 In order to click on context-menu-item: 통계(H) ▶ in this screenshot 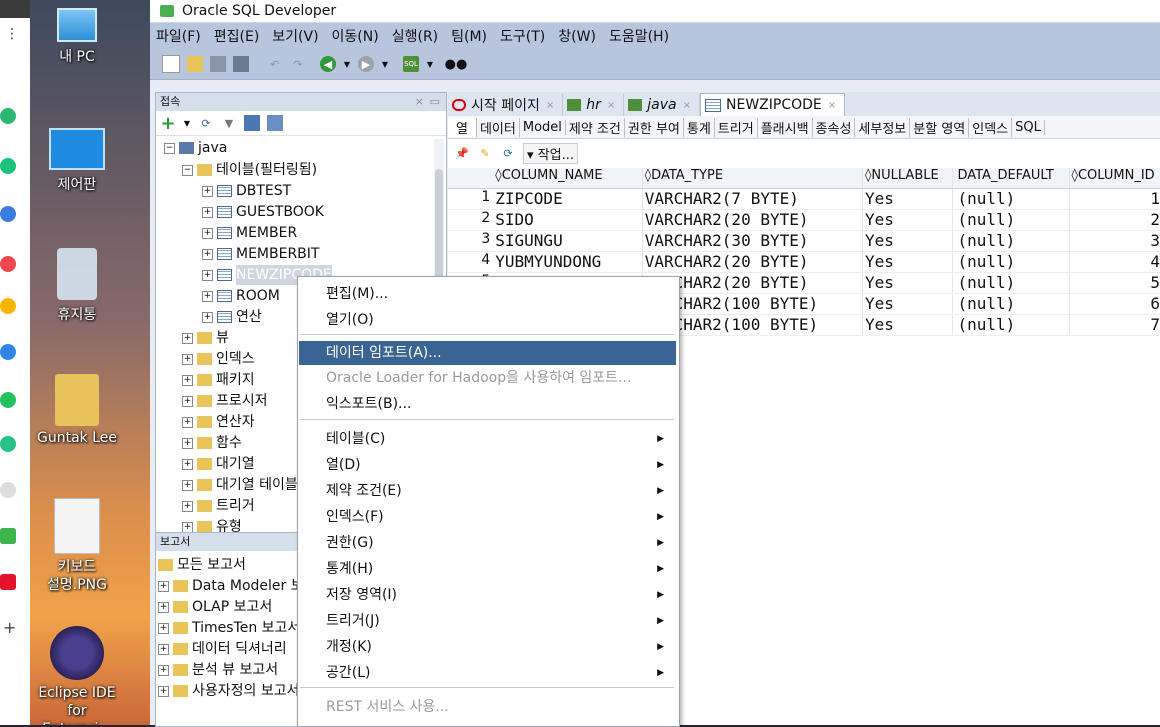, I will do `click(487, 569)`.